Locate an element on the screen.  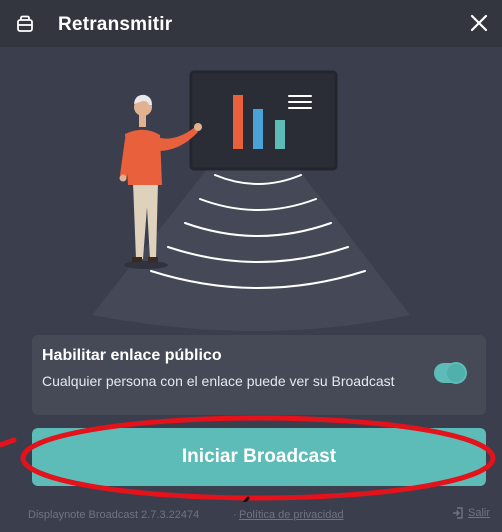
chart-bar-teal is located at coordinates (280, 134).